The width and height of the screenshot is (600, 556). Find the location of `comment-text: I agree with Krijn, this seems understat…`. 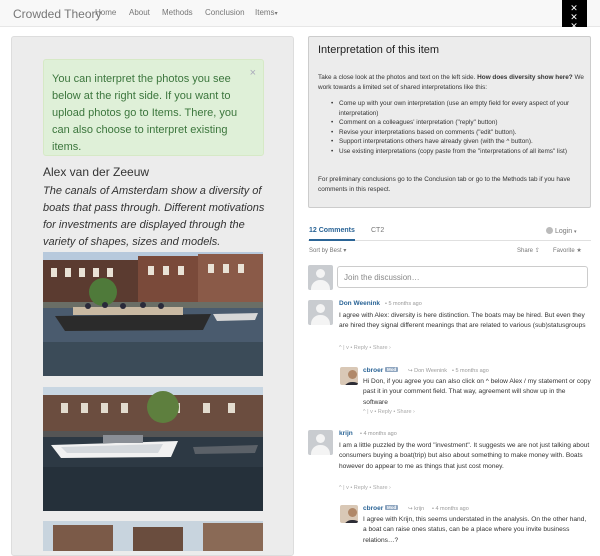

comment-text: I agree with Krijn, this seems understat… is located at coordinates (475, 530).